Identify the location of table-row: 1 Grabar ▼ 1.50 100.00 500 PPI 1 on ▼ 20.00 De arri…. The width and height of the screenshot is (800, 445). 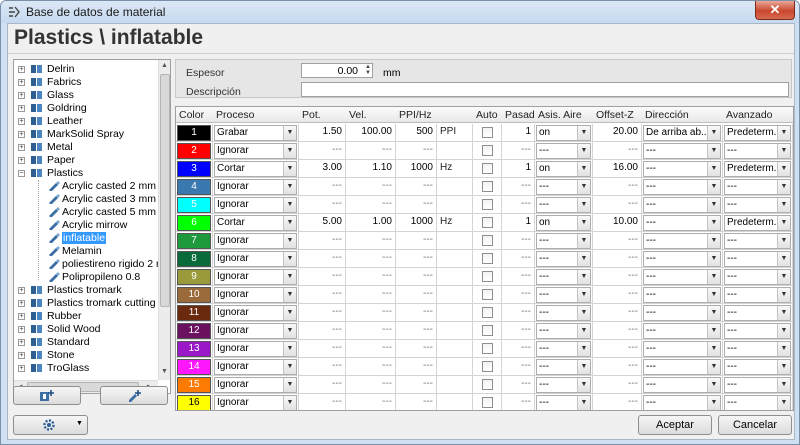
(484, 133).